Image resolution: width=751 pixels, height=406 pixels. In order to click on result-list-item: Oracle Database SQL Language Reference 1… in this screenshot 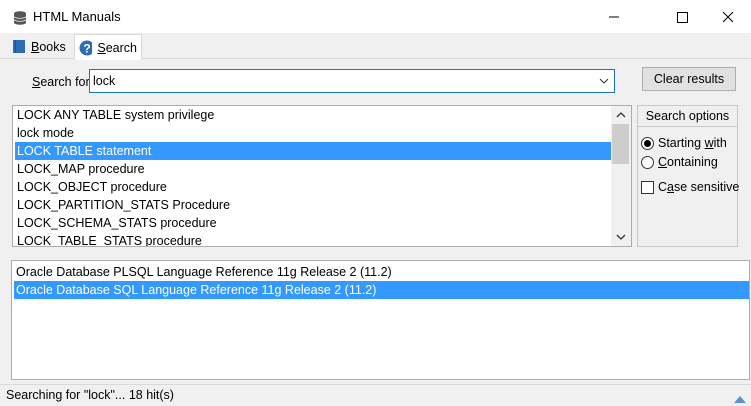, I will do `click(381, 290)`.